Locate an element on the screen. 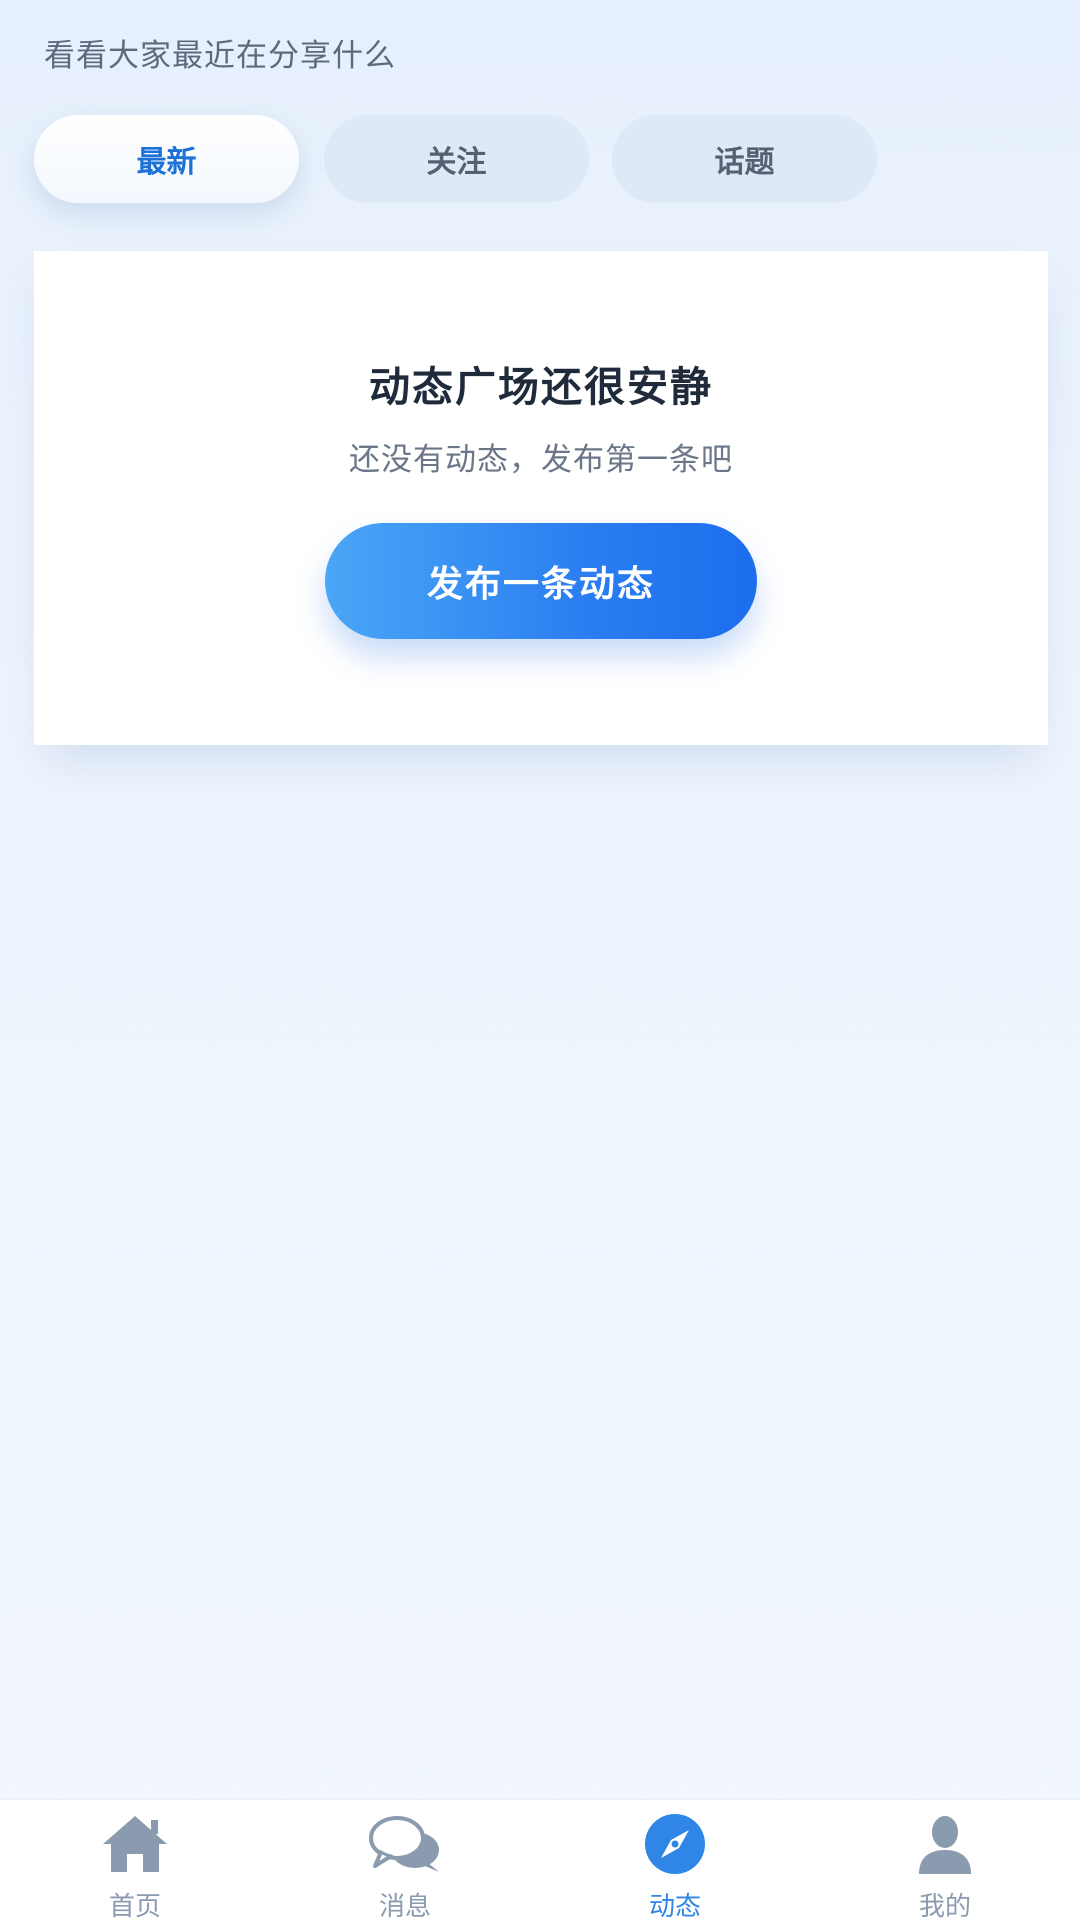 The image size is (1080, 1920). compass-icon is located at coordinates (675, 1844).